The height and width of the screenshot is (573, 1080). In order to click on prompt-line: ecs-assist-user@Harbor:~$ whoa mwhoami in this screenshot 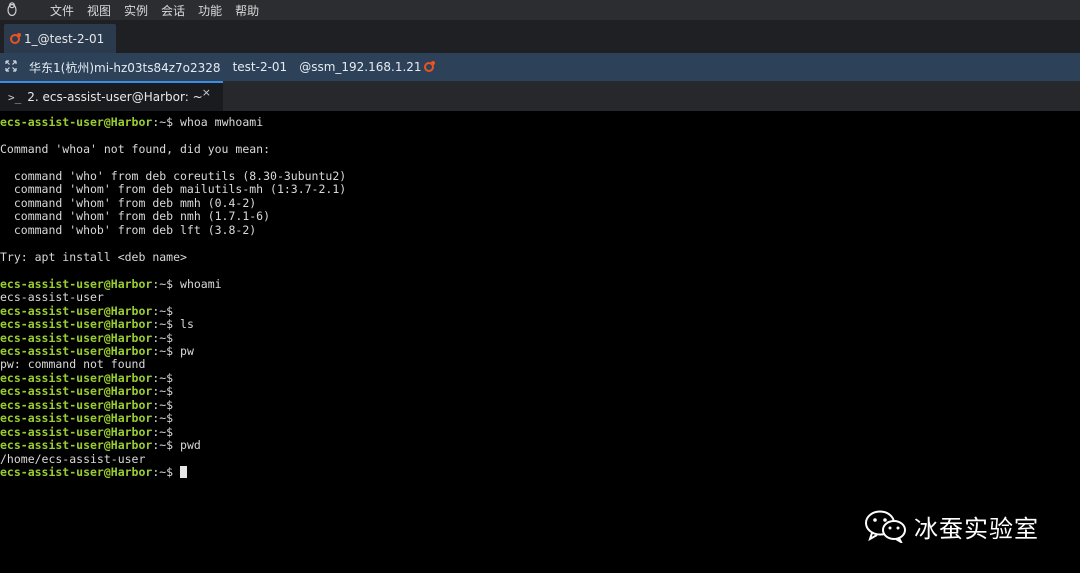, I will do `click(132, 122)`.